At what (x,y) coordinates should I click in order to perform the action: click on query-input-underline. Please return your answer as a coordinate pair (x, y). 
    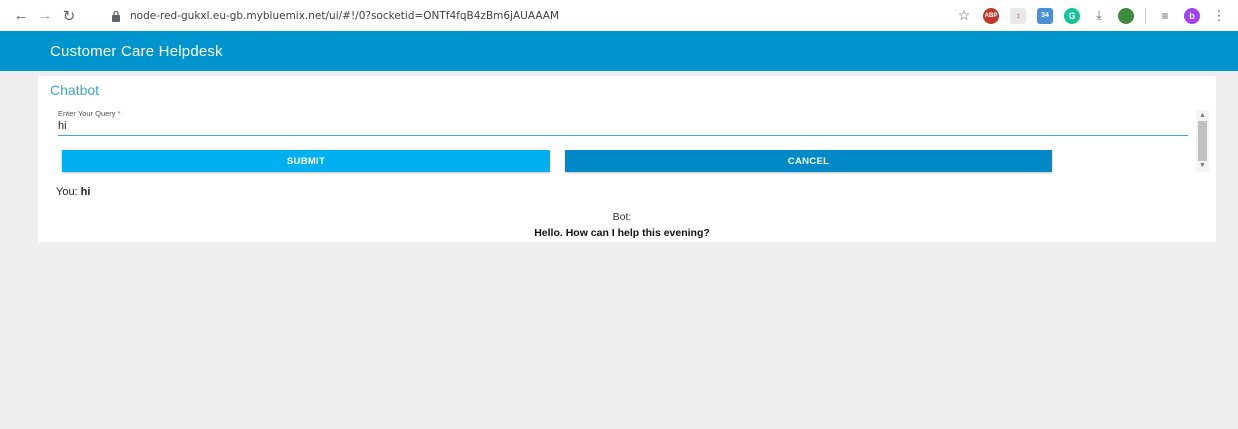
    Looking at the image, I should click on (623, 135).